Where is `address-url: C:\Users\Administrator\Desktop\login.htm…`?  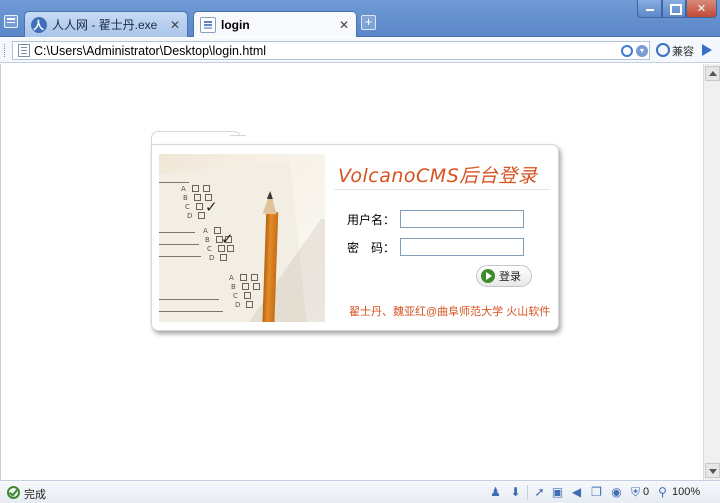
address-url: C:\Users\Administrator\Desktop\login.htm… is located at coordinates (150, 51).